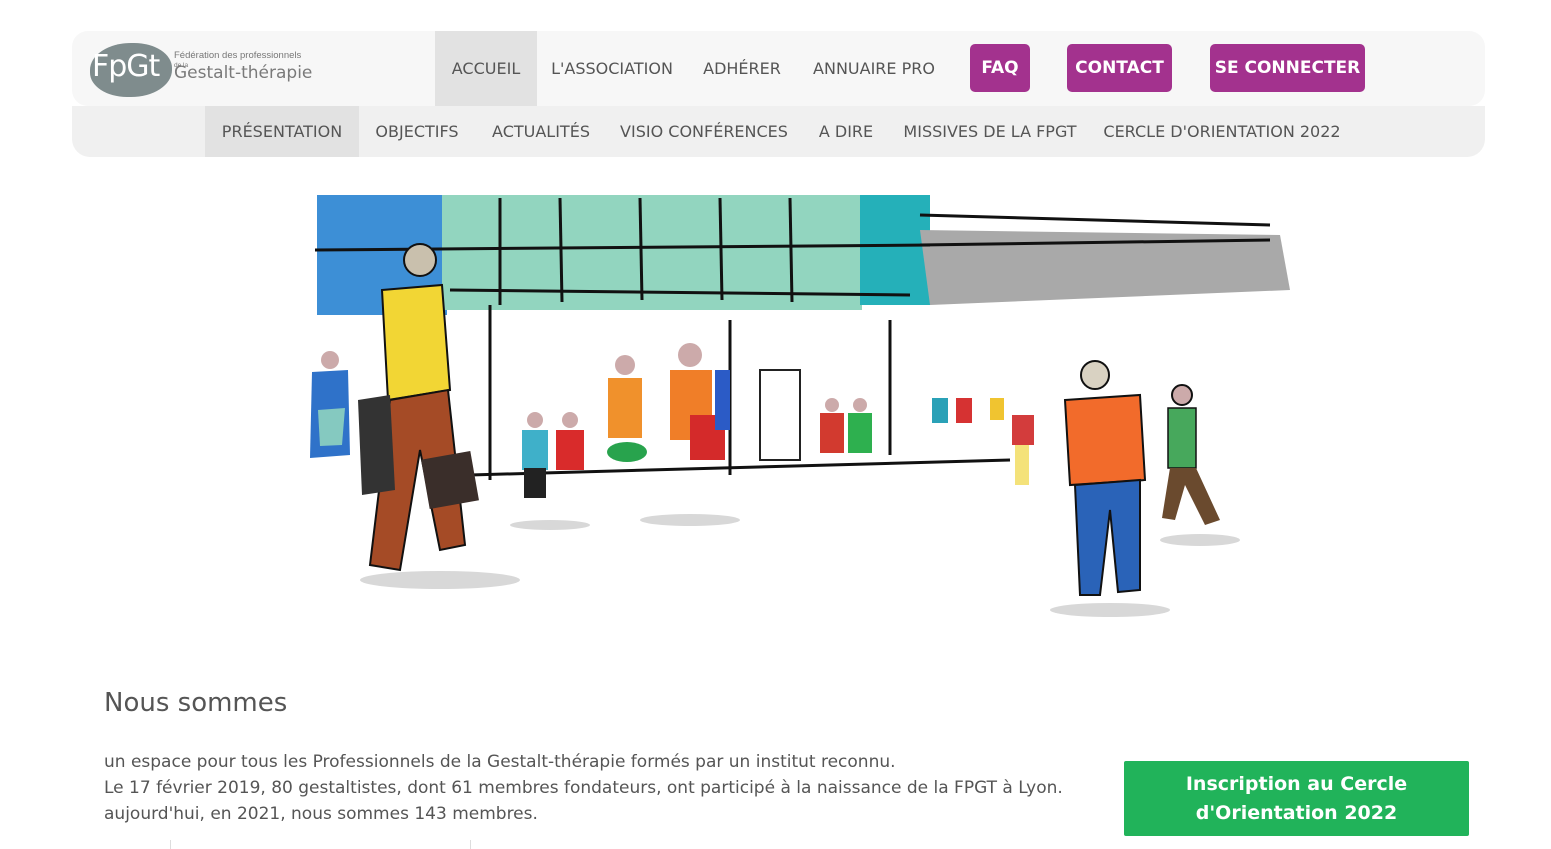  Describe the element at coordinates (612, 68) in the screenshot. I see `nav-association: L'ASSOCIATION` at that location.